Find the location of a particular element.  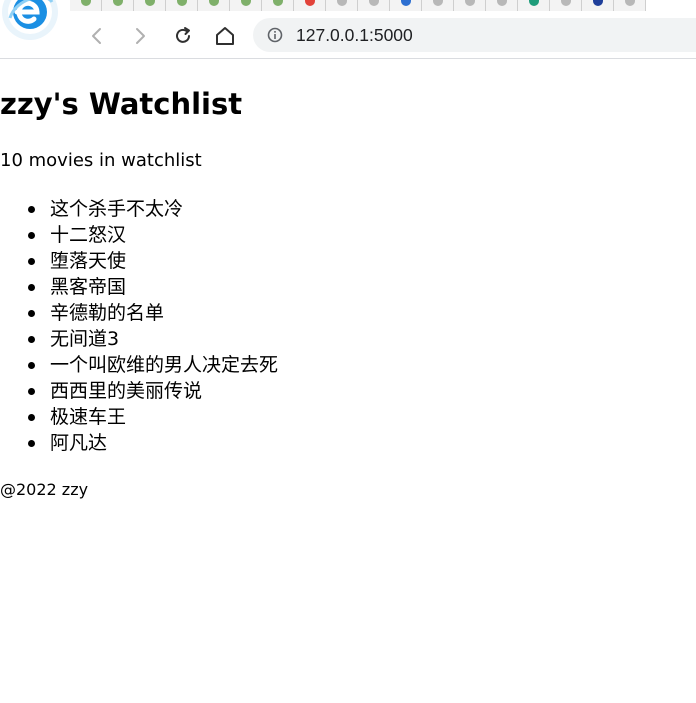

info-icon is located at coordinates (275, 35).